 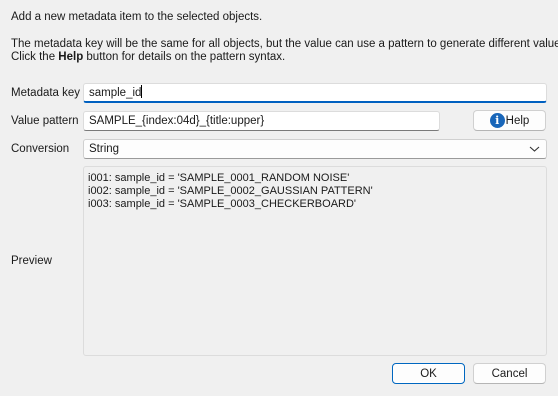 What do you see at coordinates (104, 149) in the screenshot?
I see `conversion-value: String` at bounding box center [104, 149].